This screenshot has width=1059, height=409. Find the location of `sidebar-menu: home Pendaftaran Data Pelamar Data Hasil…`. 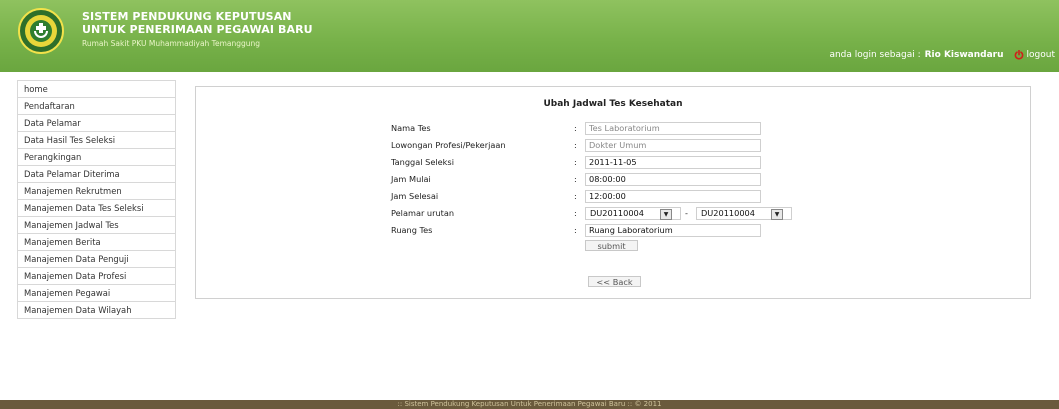

sidebar-menu: home Pendaftaran Data Pelamar Data Hasil… is located at coordinates (96, 199).